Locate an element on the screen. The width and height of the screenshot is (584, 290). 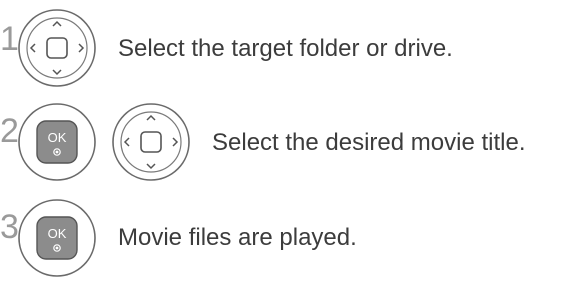
step-instruction: Movie files are played. is located at coordinates (237, 237).